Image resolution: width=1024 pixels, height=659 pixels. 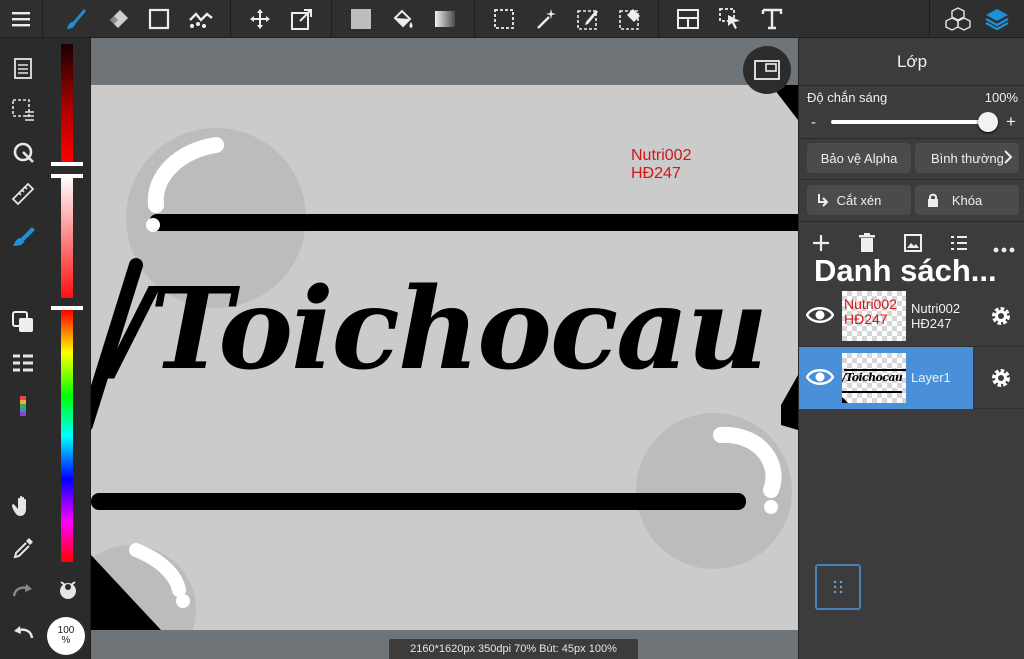 What do you see at coordinates (911, 122) in the screenshot?
I see `opacity-slider` at bounding box center [911, 122].